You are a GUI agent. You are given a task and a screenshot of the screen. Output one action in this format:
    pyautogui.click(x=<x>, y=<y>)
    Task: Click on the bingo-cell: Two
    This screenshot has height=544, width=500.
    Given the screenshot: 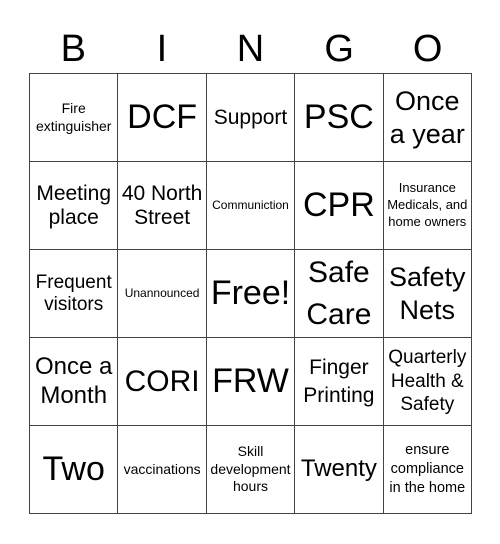 What is the action you would take?
    pyautogui.click(x=74, y=470)
    